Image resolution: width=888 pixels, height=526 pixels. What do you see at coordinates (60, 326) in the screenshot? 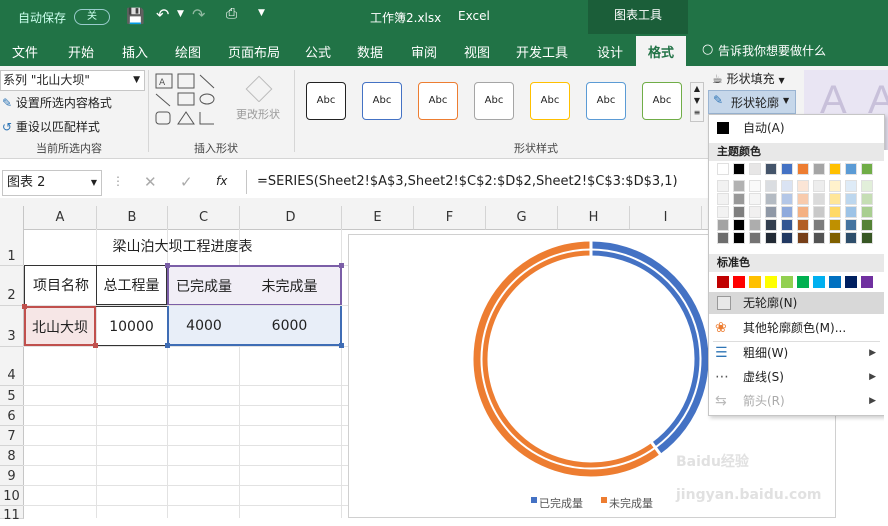
I see `cell-a3: 北山大坝` at bounding box center [60, 326].